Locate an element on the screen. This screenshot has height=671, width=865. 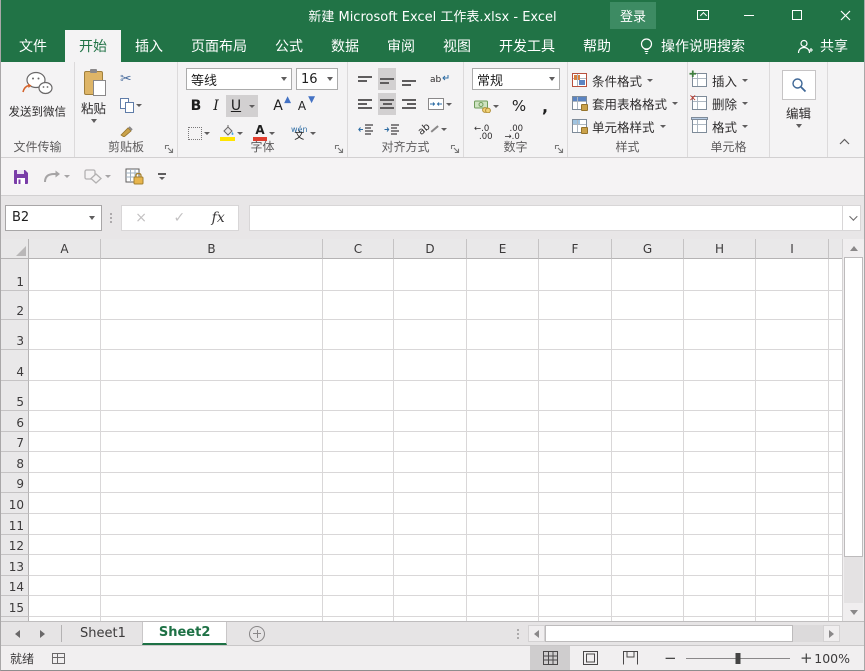
sheet-nav-right-button is located at coordinates (42, 633).